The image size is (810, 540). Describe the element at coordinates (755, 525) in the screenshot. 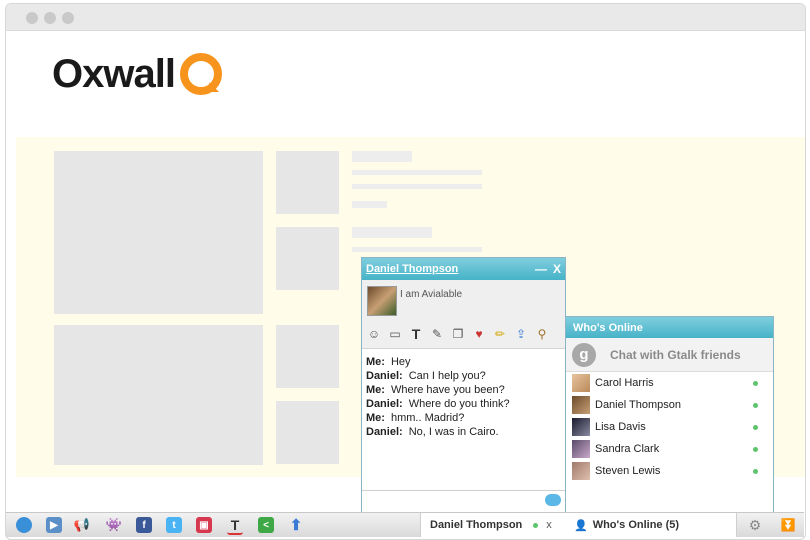

I see `gear-icon: ⚙` at that location.